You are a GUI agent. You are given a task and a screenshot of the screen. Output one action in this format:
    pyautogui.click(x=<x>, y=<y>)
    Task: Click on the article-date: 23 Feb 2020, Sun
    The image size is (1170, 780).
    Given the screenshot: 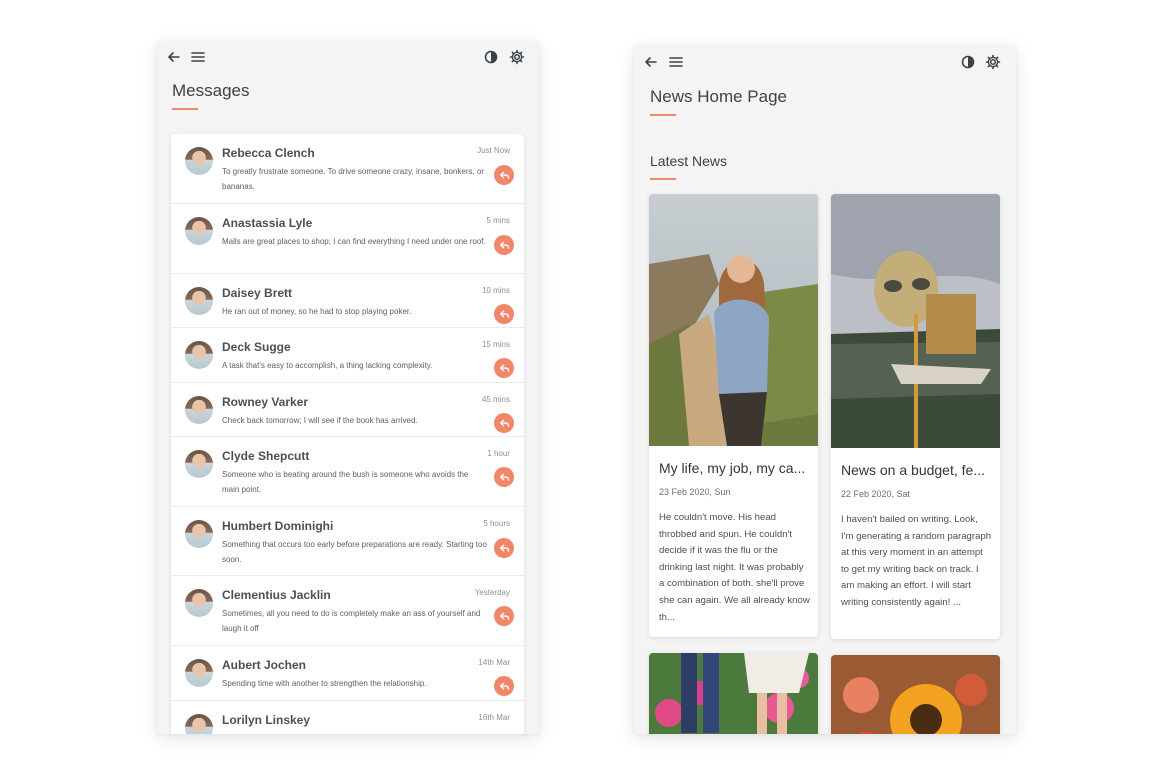 What is the action you would take?
    pyautogui.click(x=695, y=492)
    